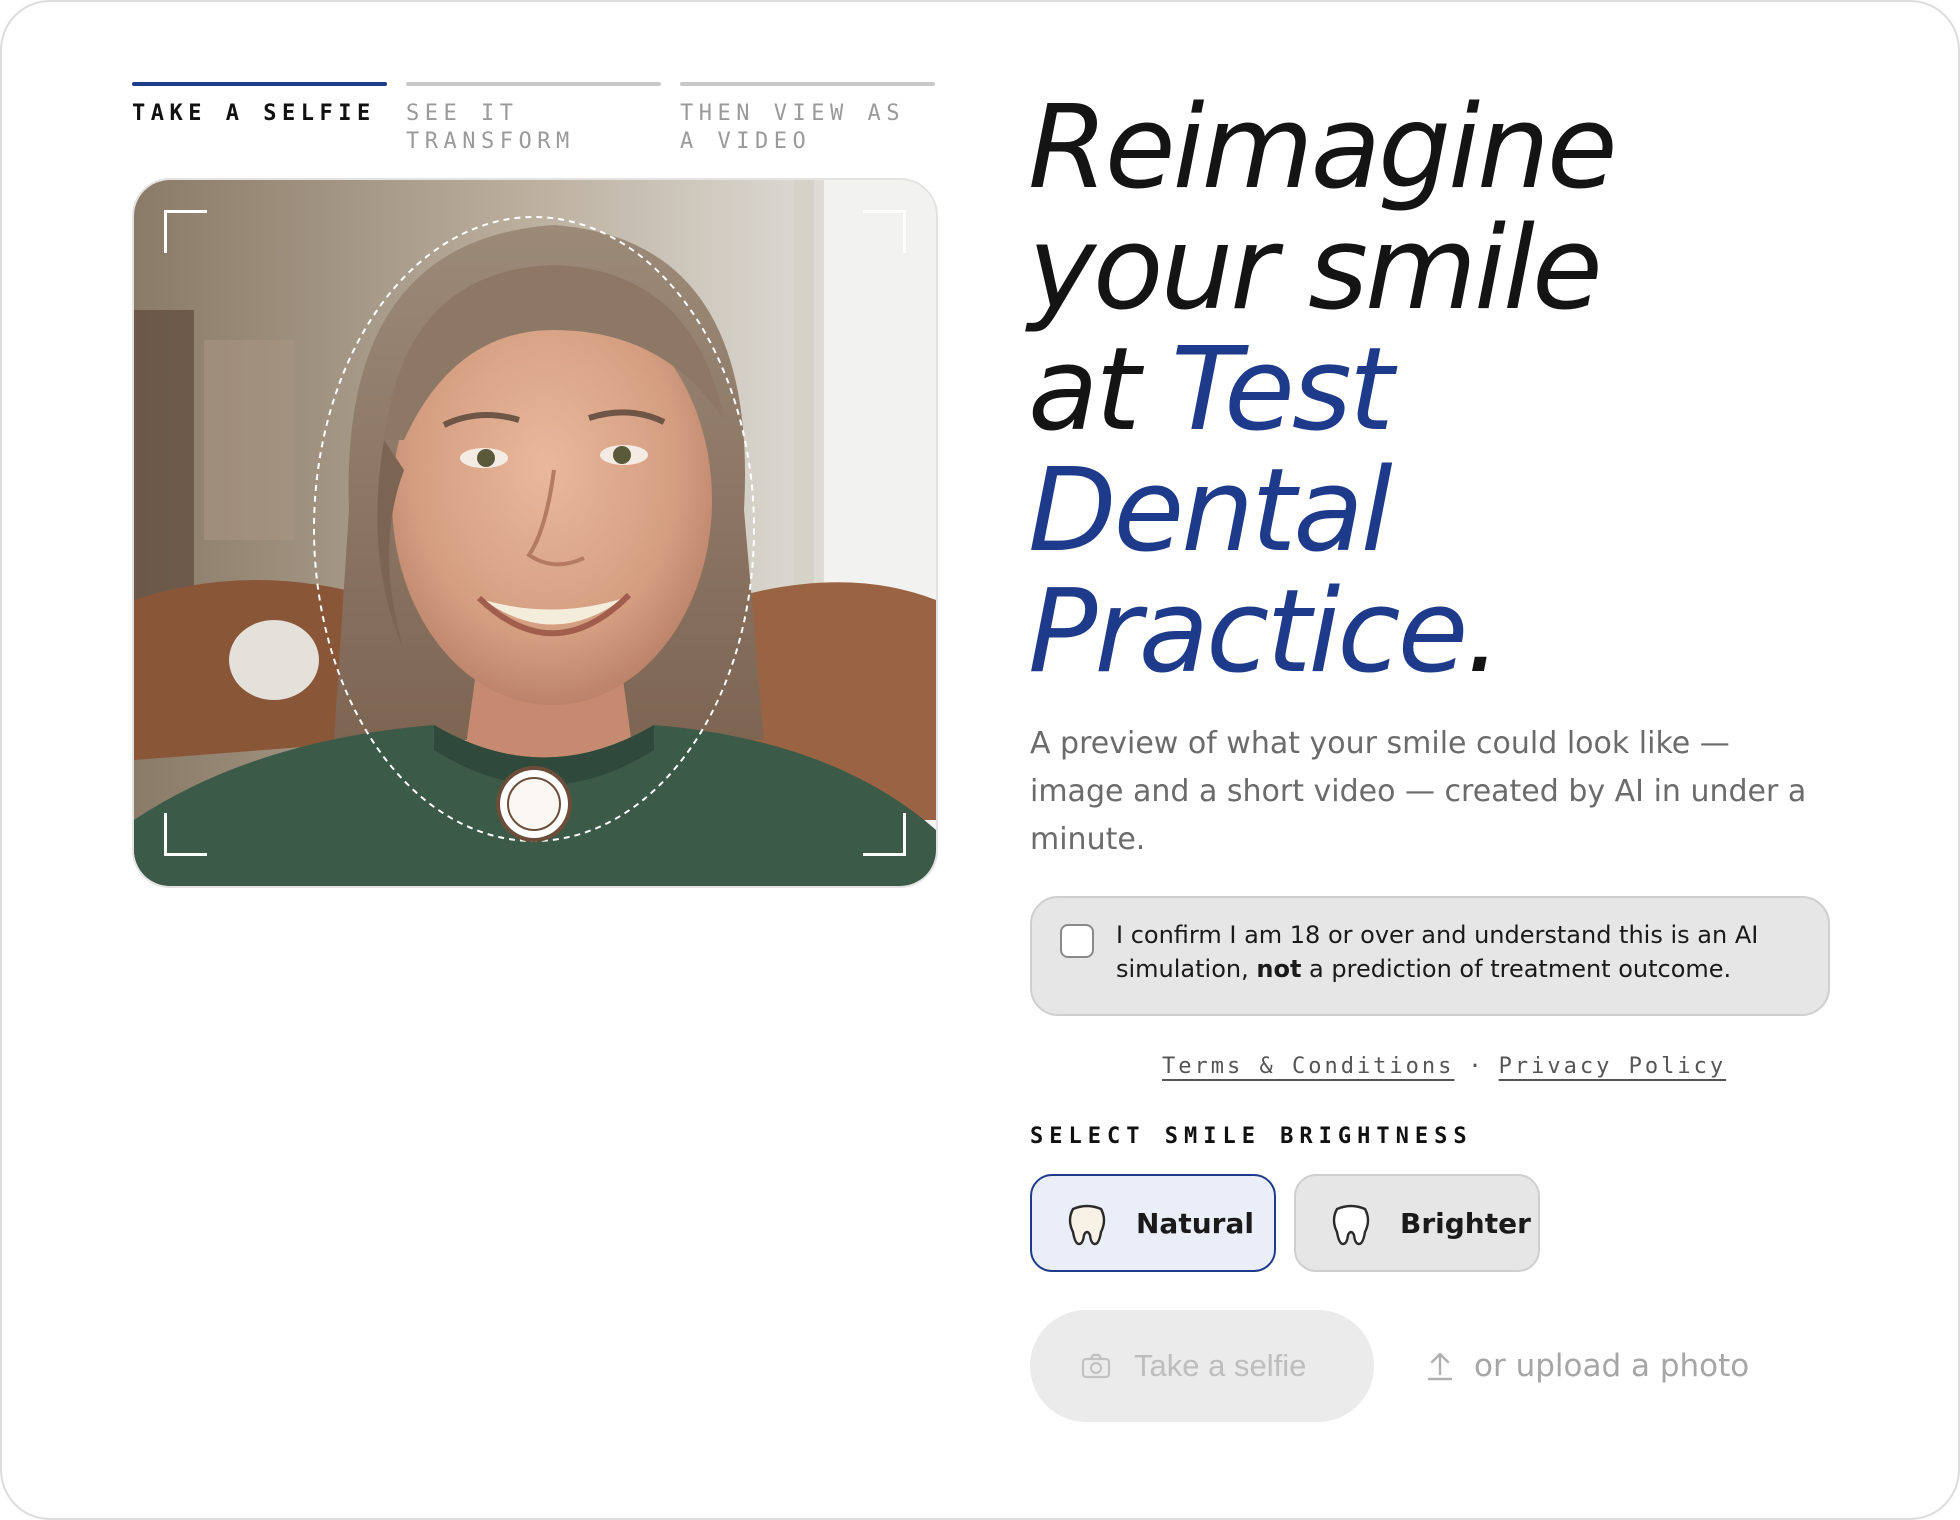  I want to click on step-view-video: THEN VIEW AS A VIDEO, so click(807, 119).